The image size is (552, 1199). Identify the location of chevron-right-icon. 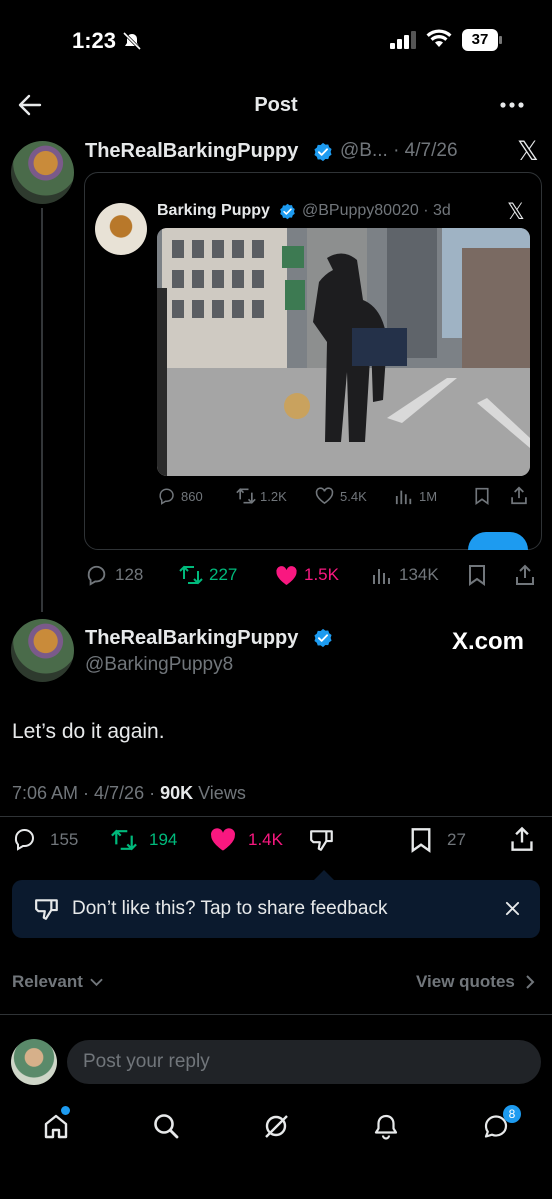
(530, 982).